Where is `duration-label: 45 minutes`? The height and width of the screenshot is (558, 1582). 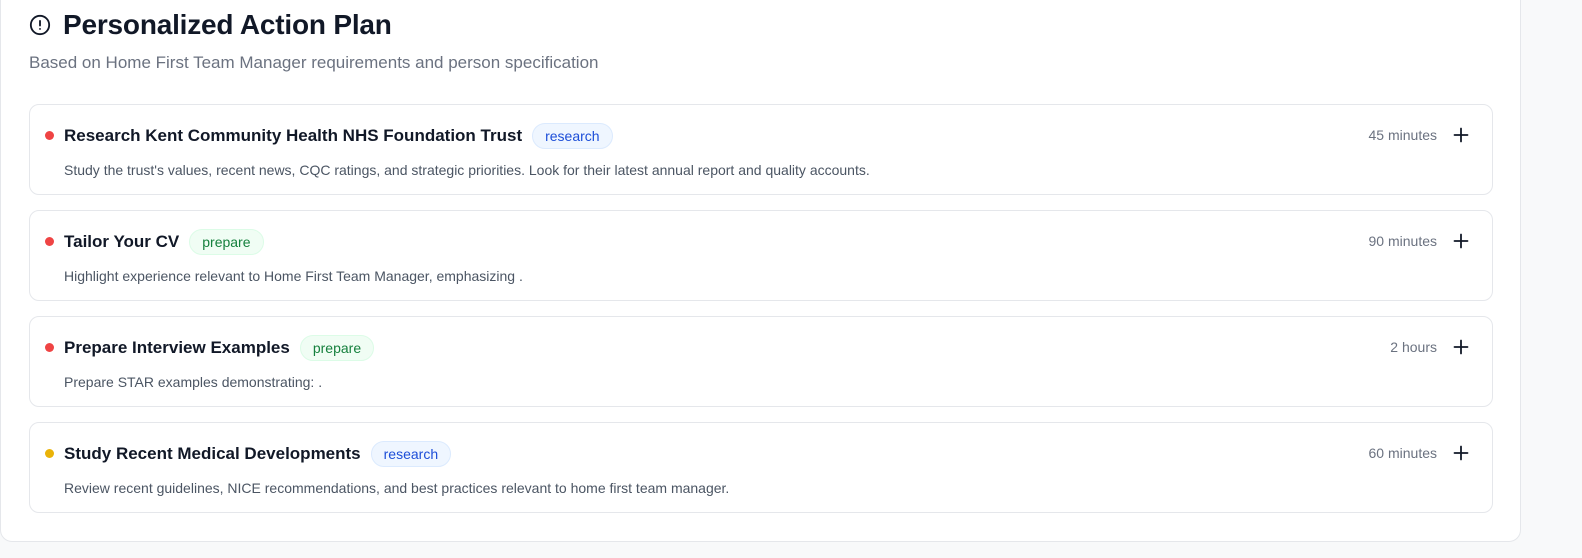
duration-label: 45 minutes is located at coordinates (1402, 135).